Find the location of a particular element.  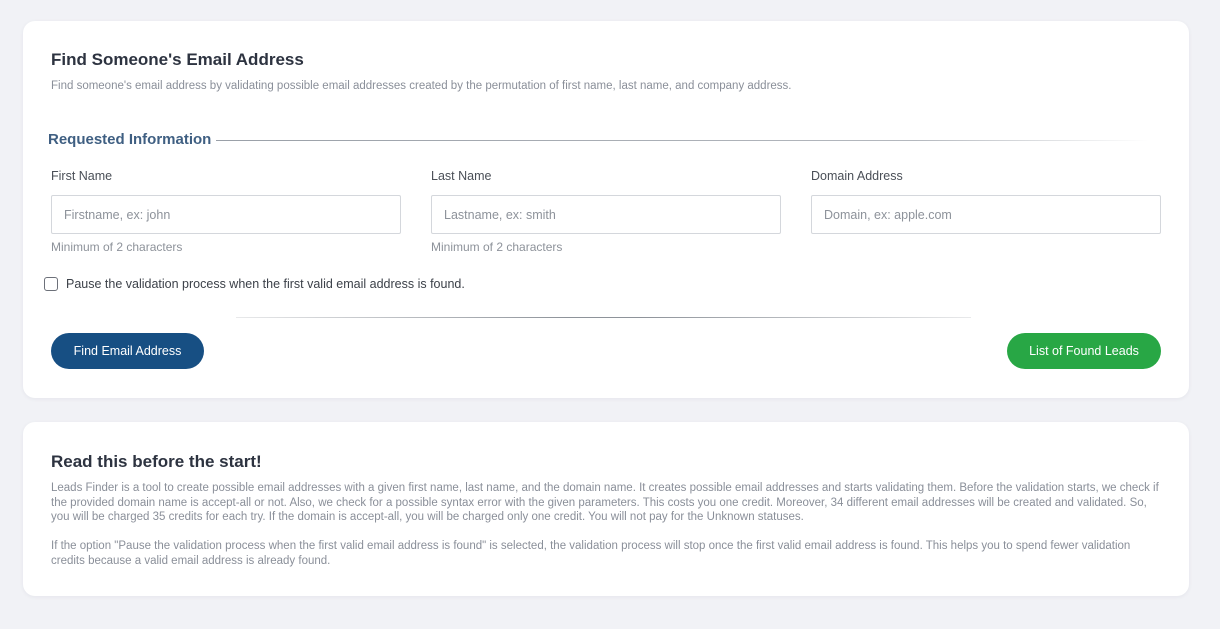

first-name-input is located at coordinates (226, 214).